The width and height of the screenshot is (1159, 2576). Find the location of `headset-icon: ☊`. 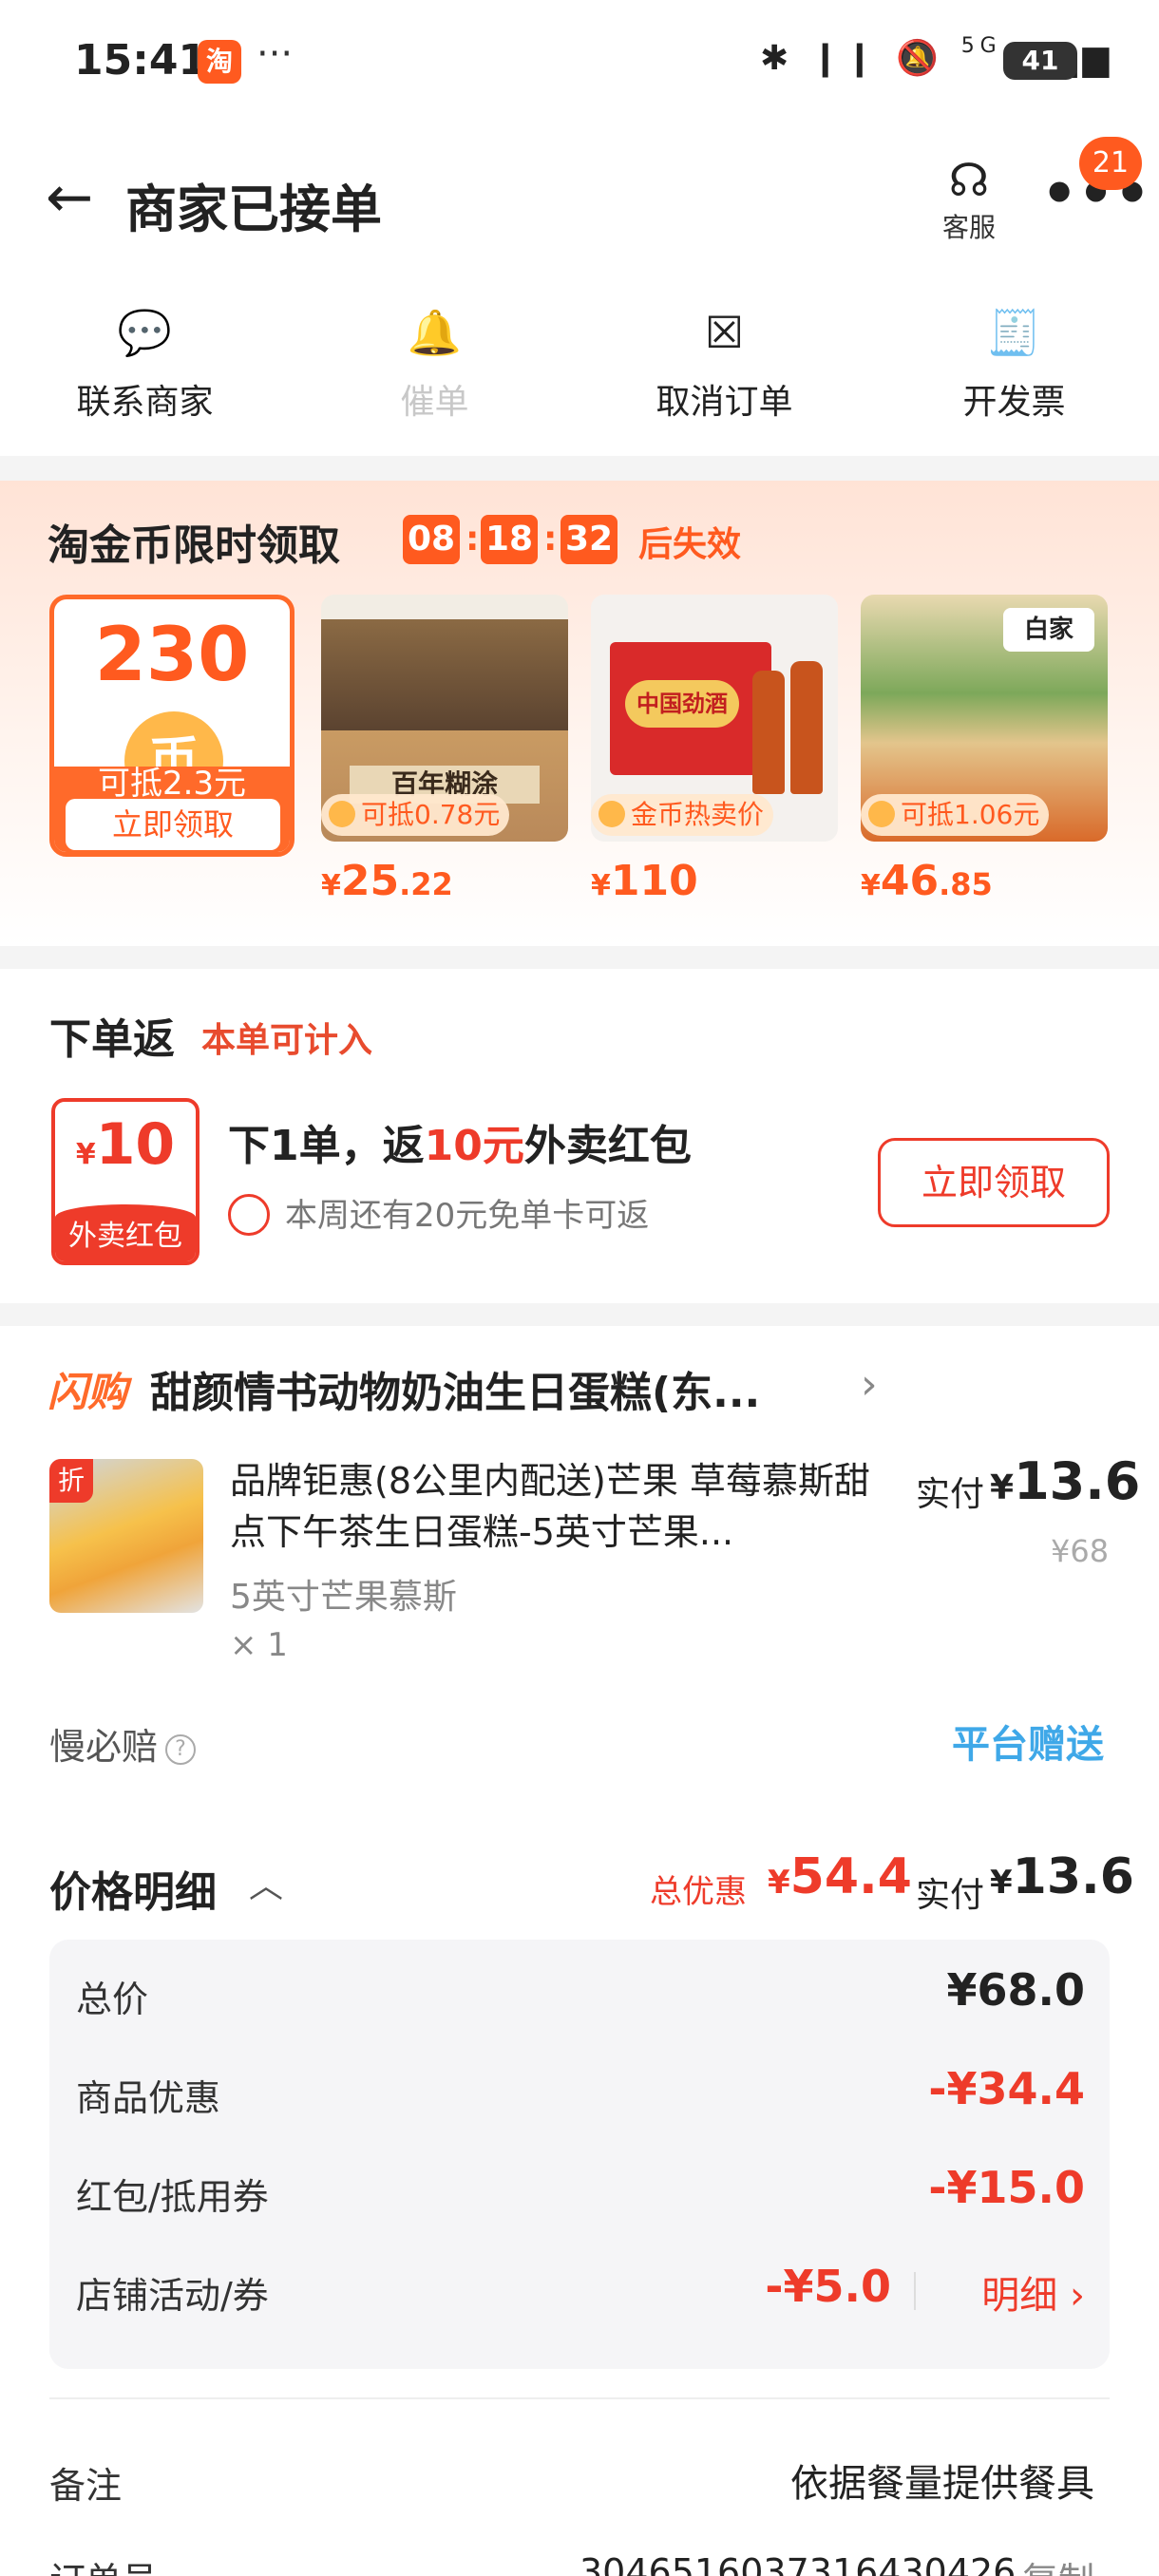

headset-icon: ☊ is located at coordinates (969, 180).